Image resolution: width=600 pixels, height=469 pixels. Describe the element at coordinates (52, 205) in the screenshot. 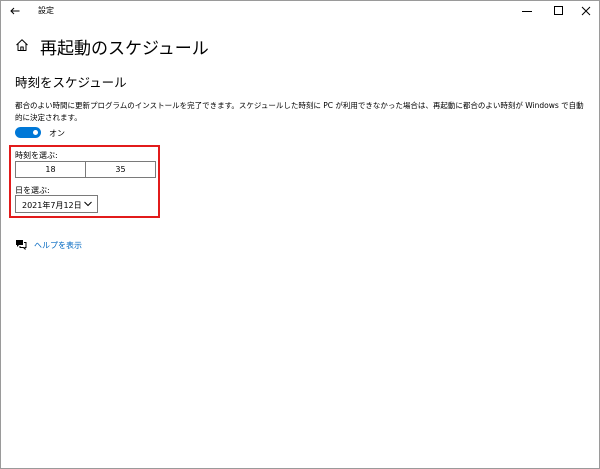

I see `date-value: 2021年7月12日` at that location.